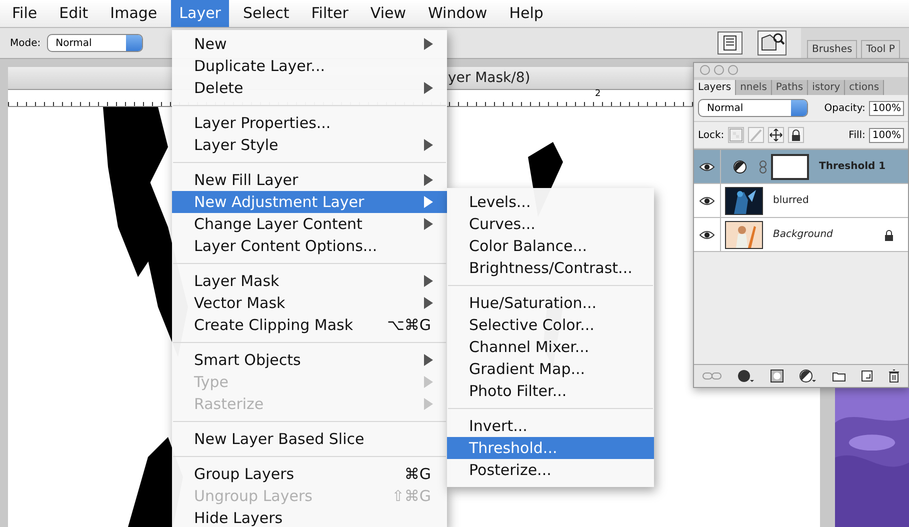 Image resolution: width=909 pixels, height=527 pixels. I want to click on menu-bar-item: Image, so click(134, 13).